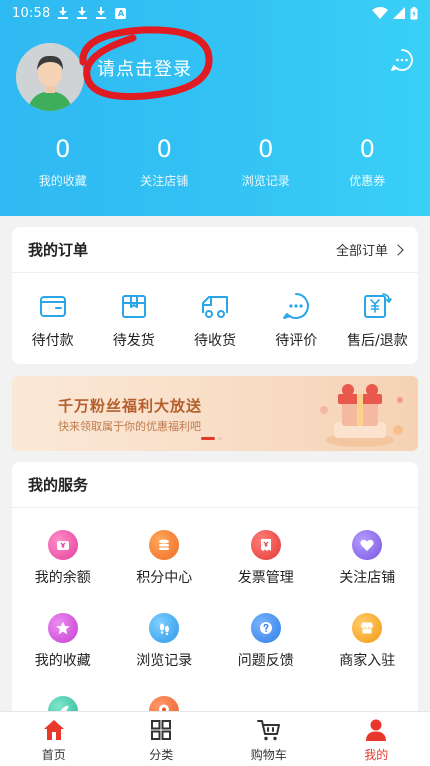 The image size is (430, 766). I want to click on battery-icon, so click(414, 12).